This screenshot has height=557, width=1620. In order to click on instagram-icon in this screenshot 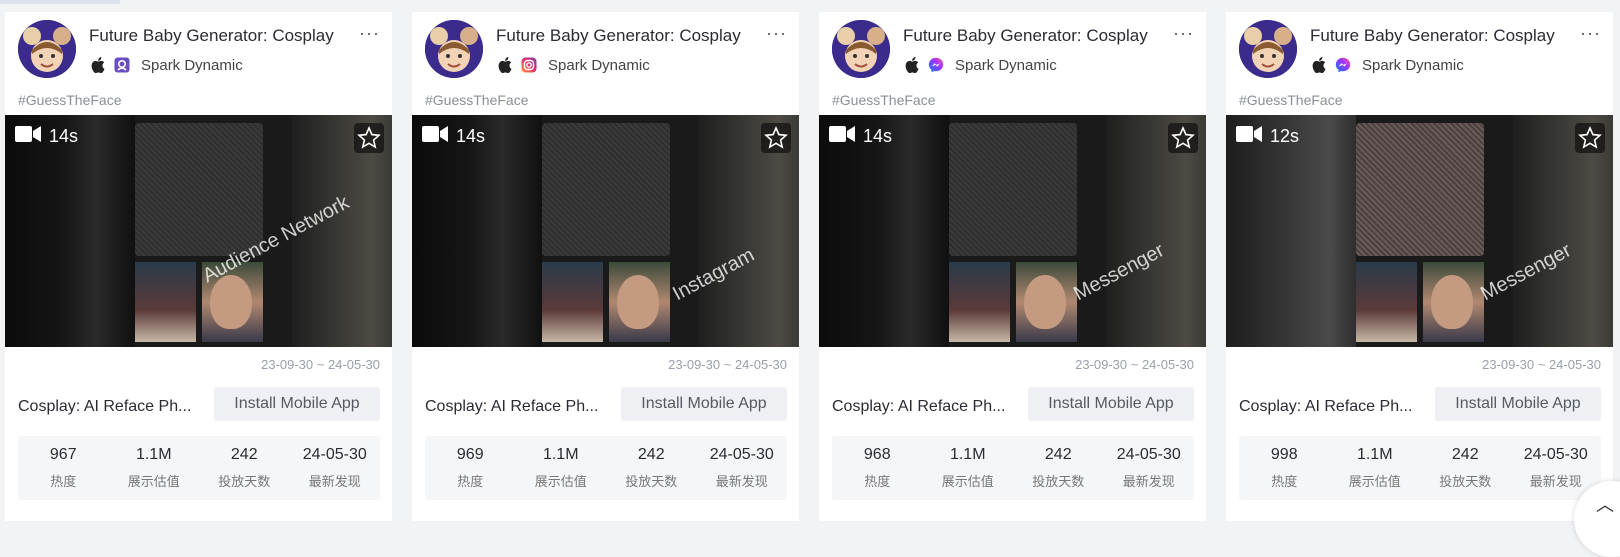, I will do `click(529, 65)`.